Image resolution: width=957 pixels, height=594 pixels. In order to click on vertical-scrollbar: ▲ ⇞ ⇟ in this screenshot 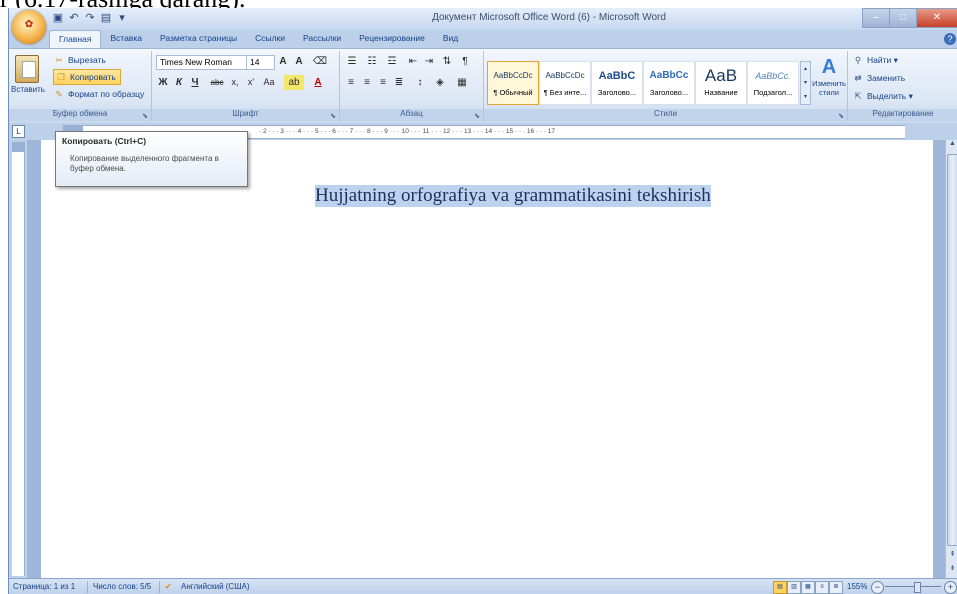, I will do `click(951, 359)`.